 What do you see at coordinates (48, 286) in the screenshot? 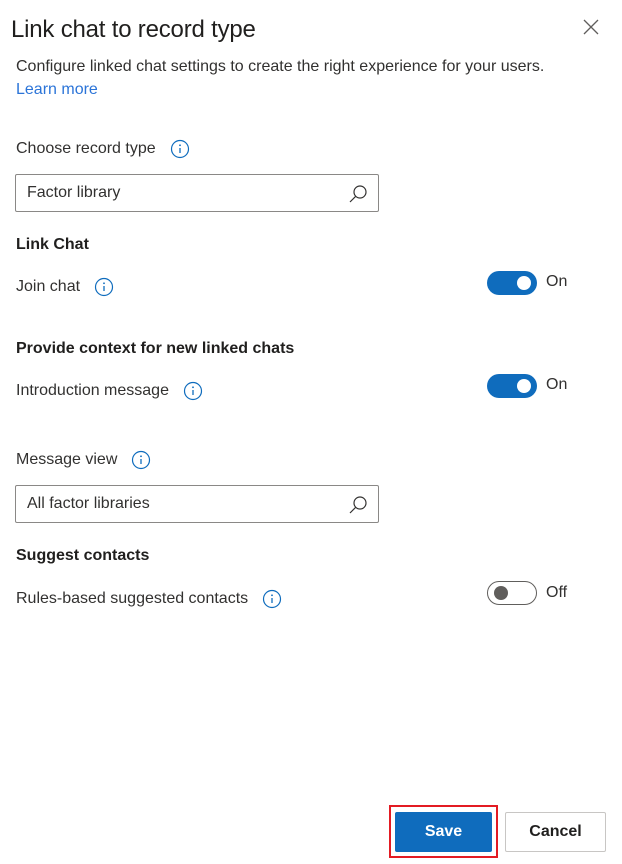
I see `join-chat-label: Join chat` at bounding box center [48, 286].